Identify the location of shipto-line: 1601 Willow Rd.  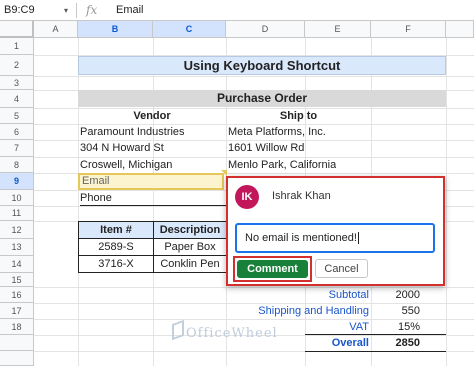
(266, 148).